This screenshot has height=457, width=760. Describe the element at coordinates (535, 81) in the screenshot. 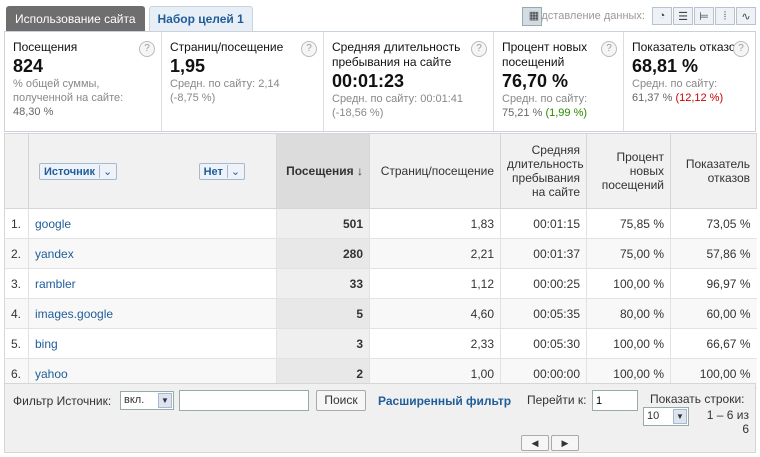

I see `summary-value: 76,70 %` at that location.